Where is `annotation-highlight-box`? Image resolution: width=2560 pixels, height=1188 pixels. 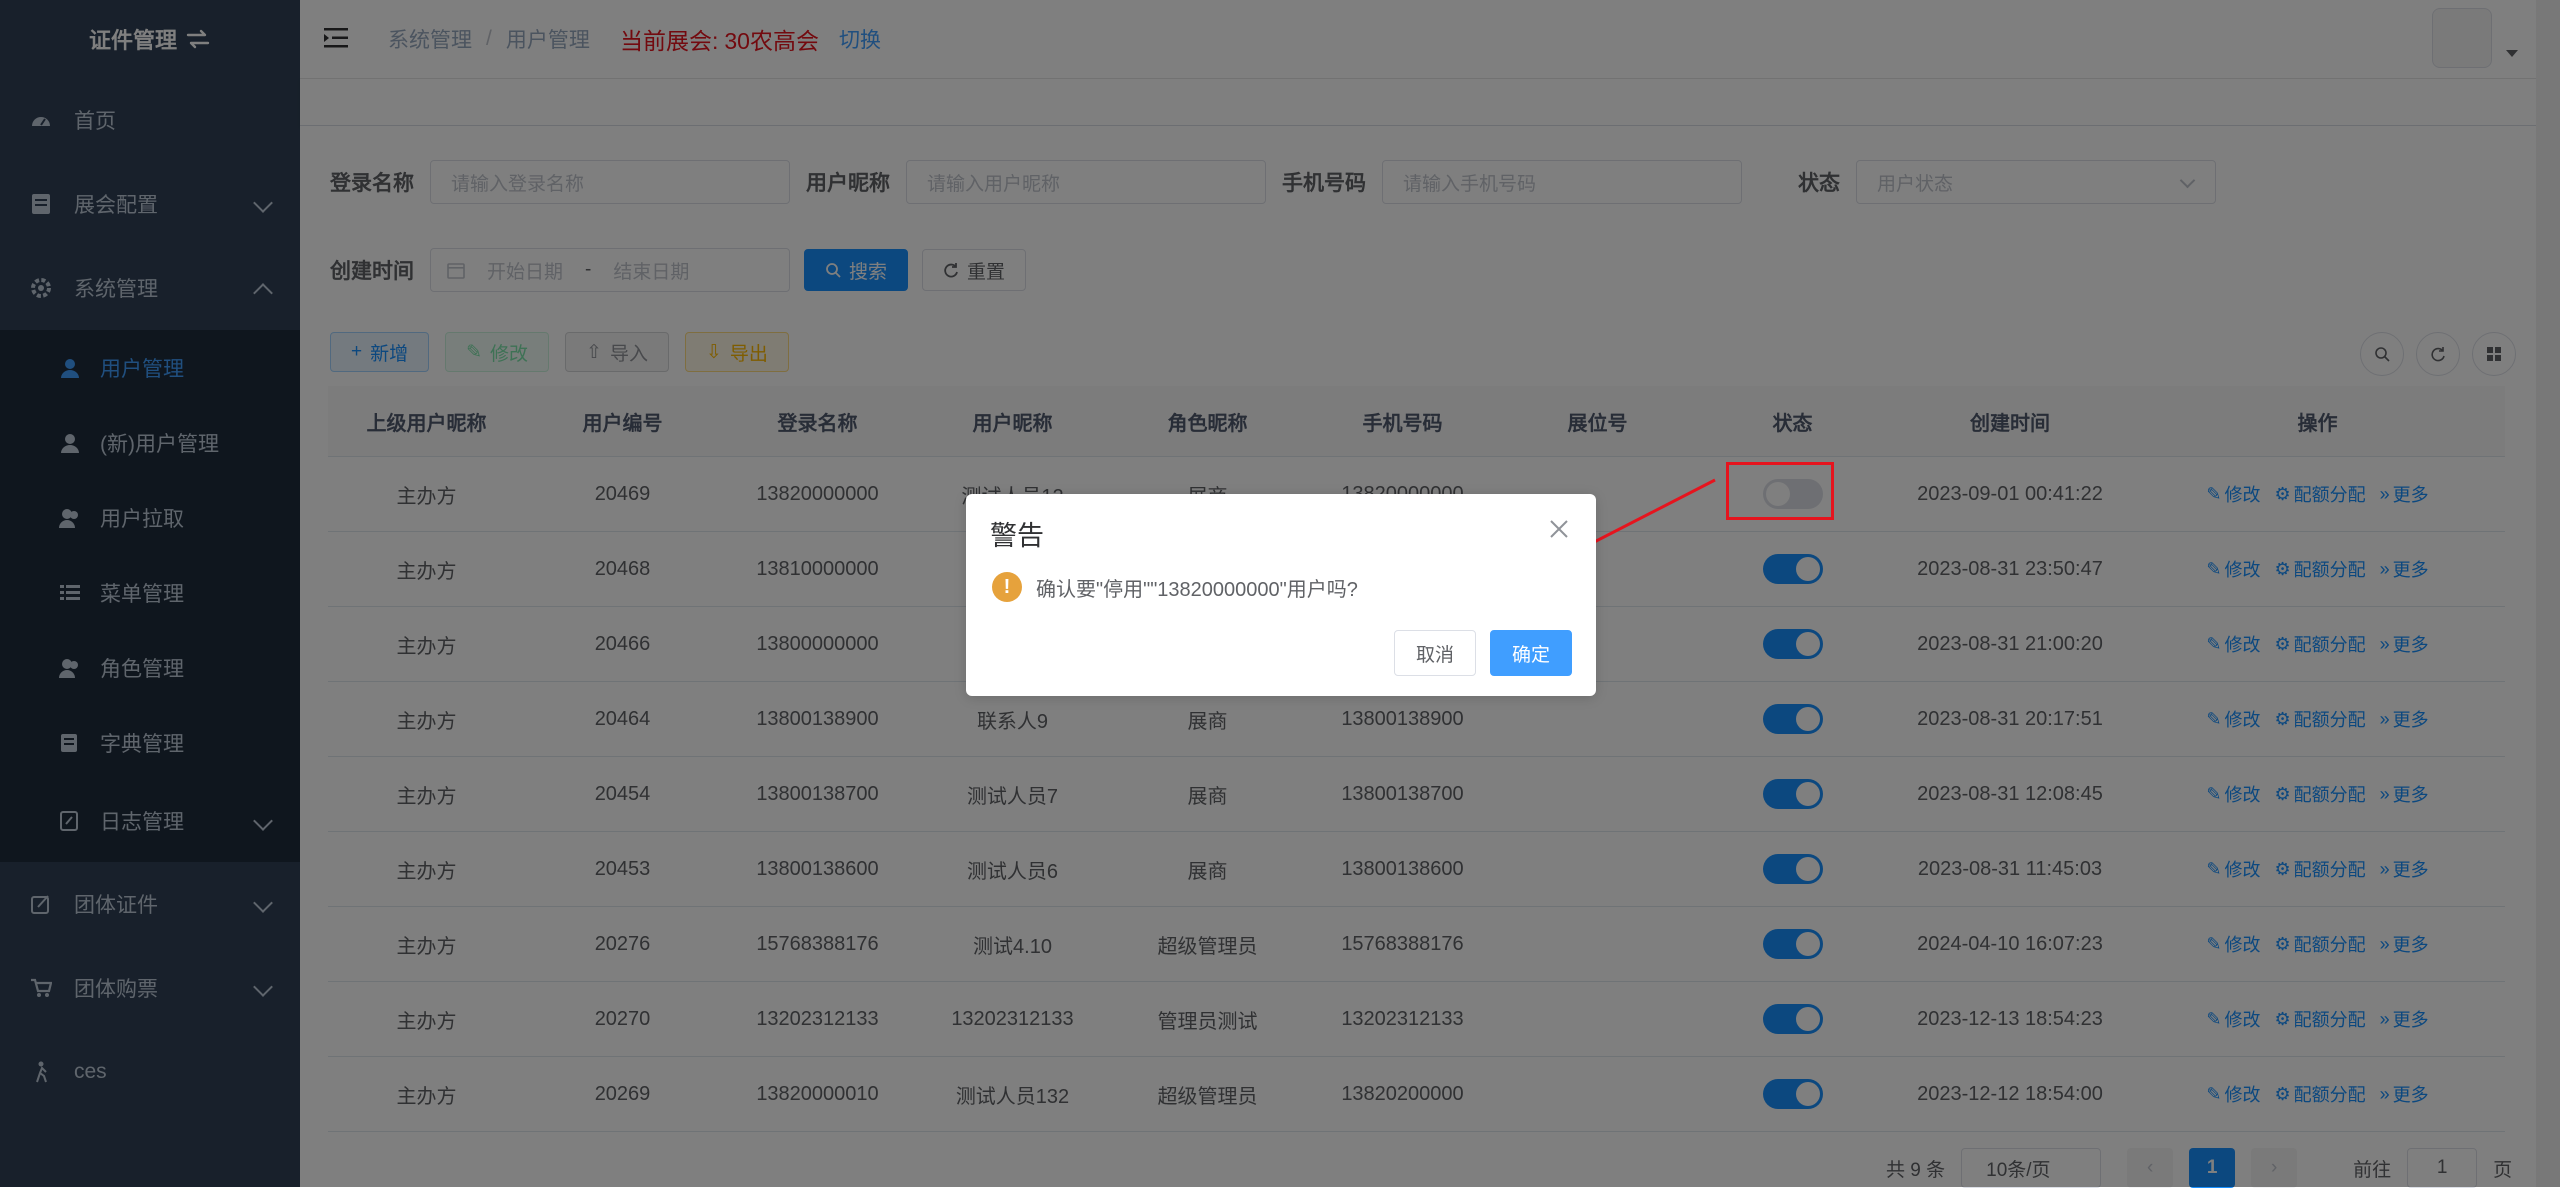
annotation-highlight-box is located at coordinates (1780, 491).